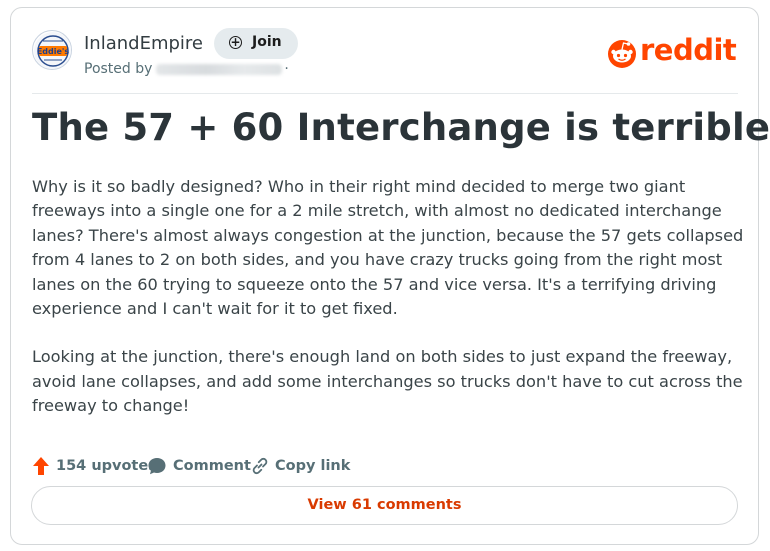  I want to click on post-title: The 57 + 60 Interchange is terrible, so click(401, 127).